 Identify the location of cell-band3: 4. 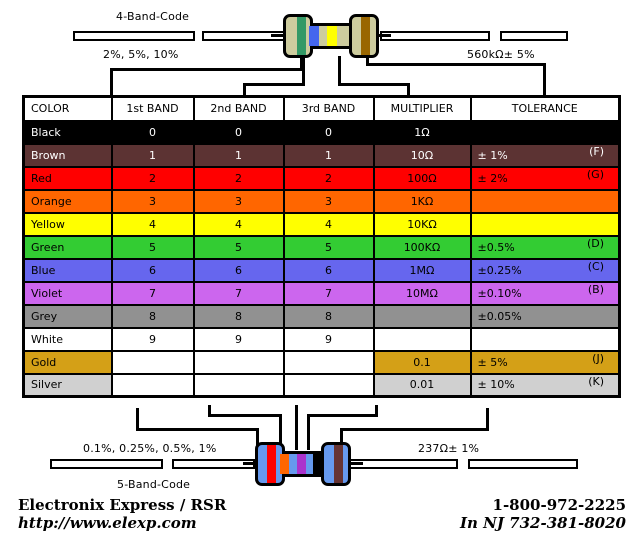
(328, 224).